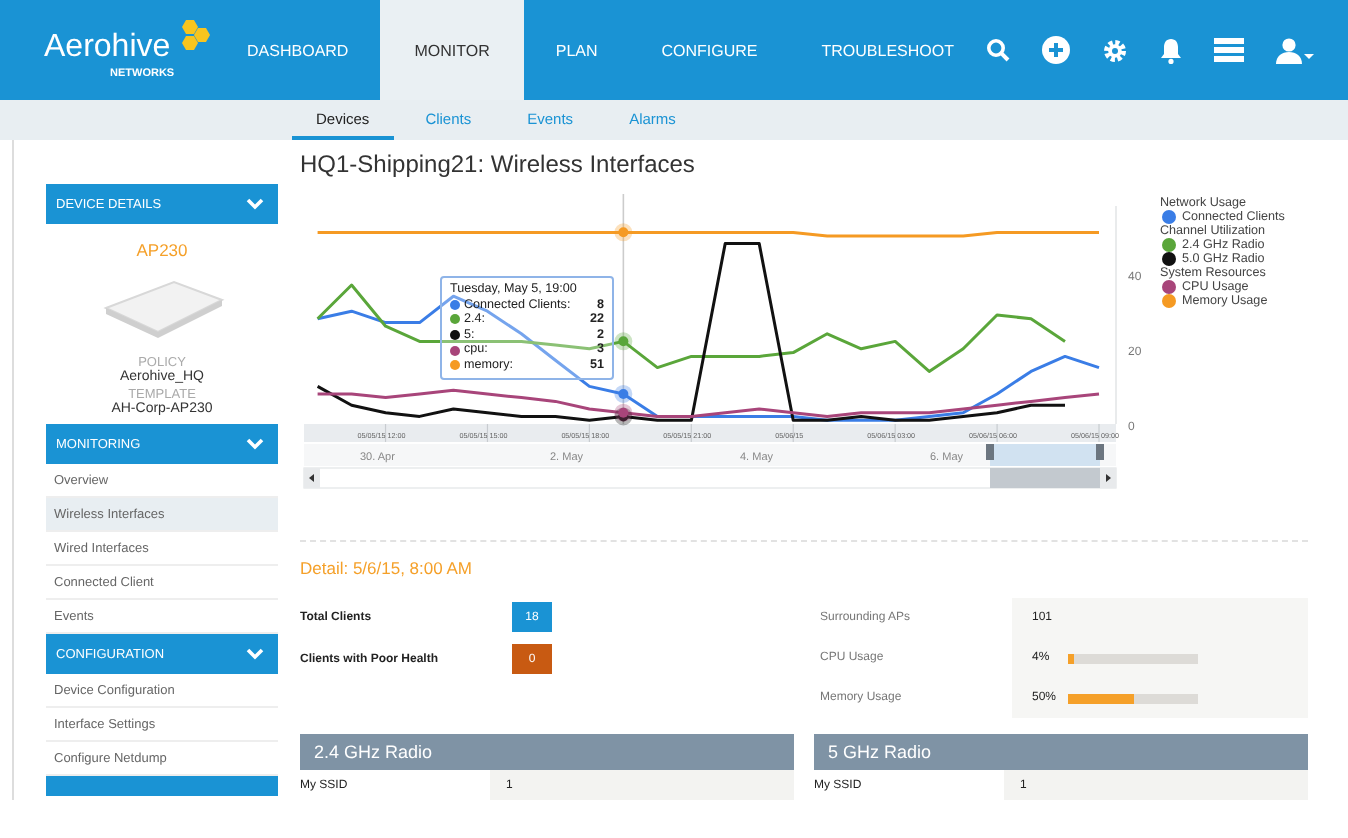 The image size is (1348, 838). What do you see at coordinates (162, 250) in the screenshot?
I see `device-name: AP230` at bounding box center [162, 250].